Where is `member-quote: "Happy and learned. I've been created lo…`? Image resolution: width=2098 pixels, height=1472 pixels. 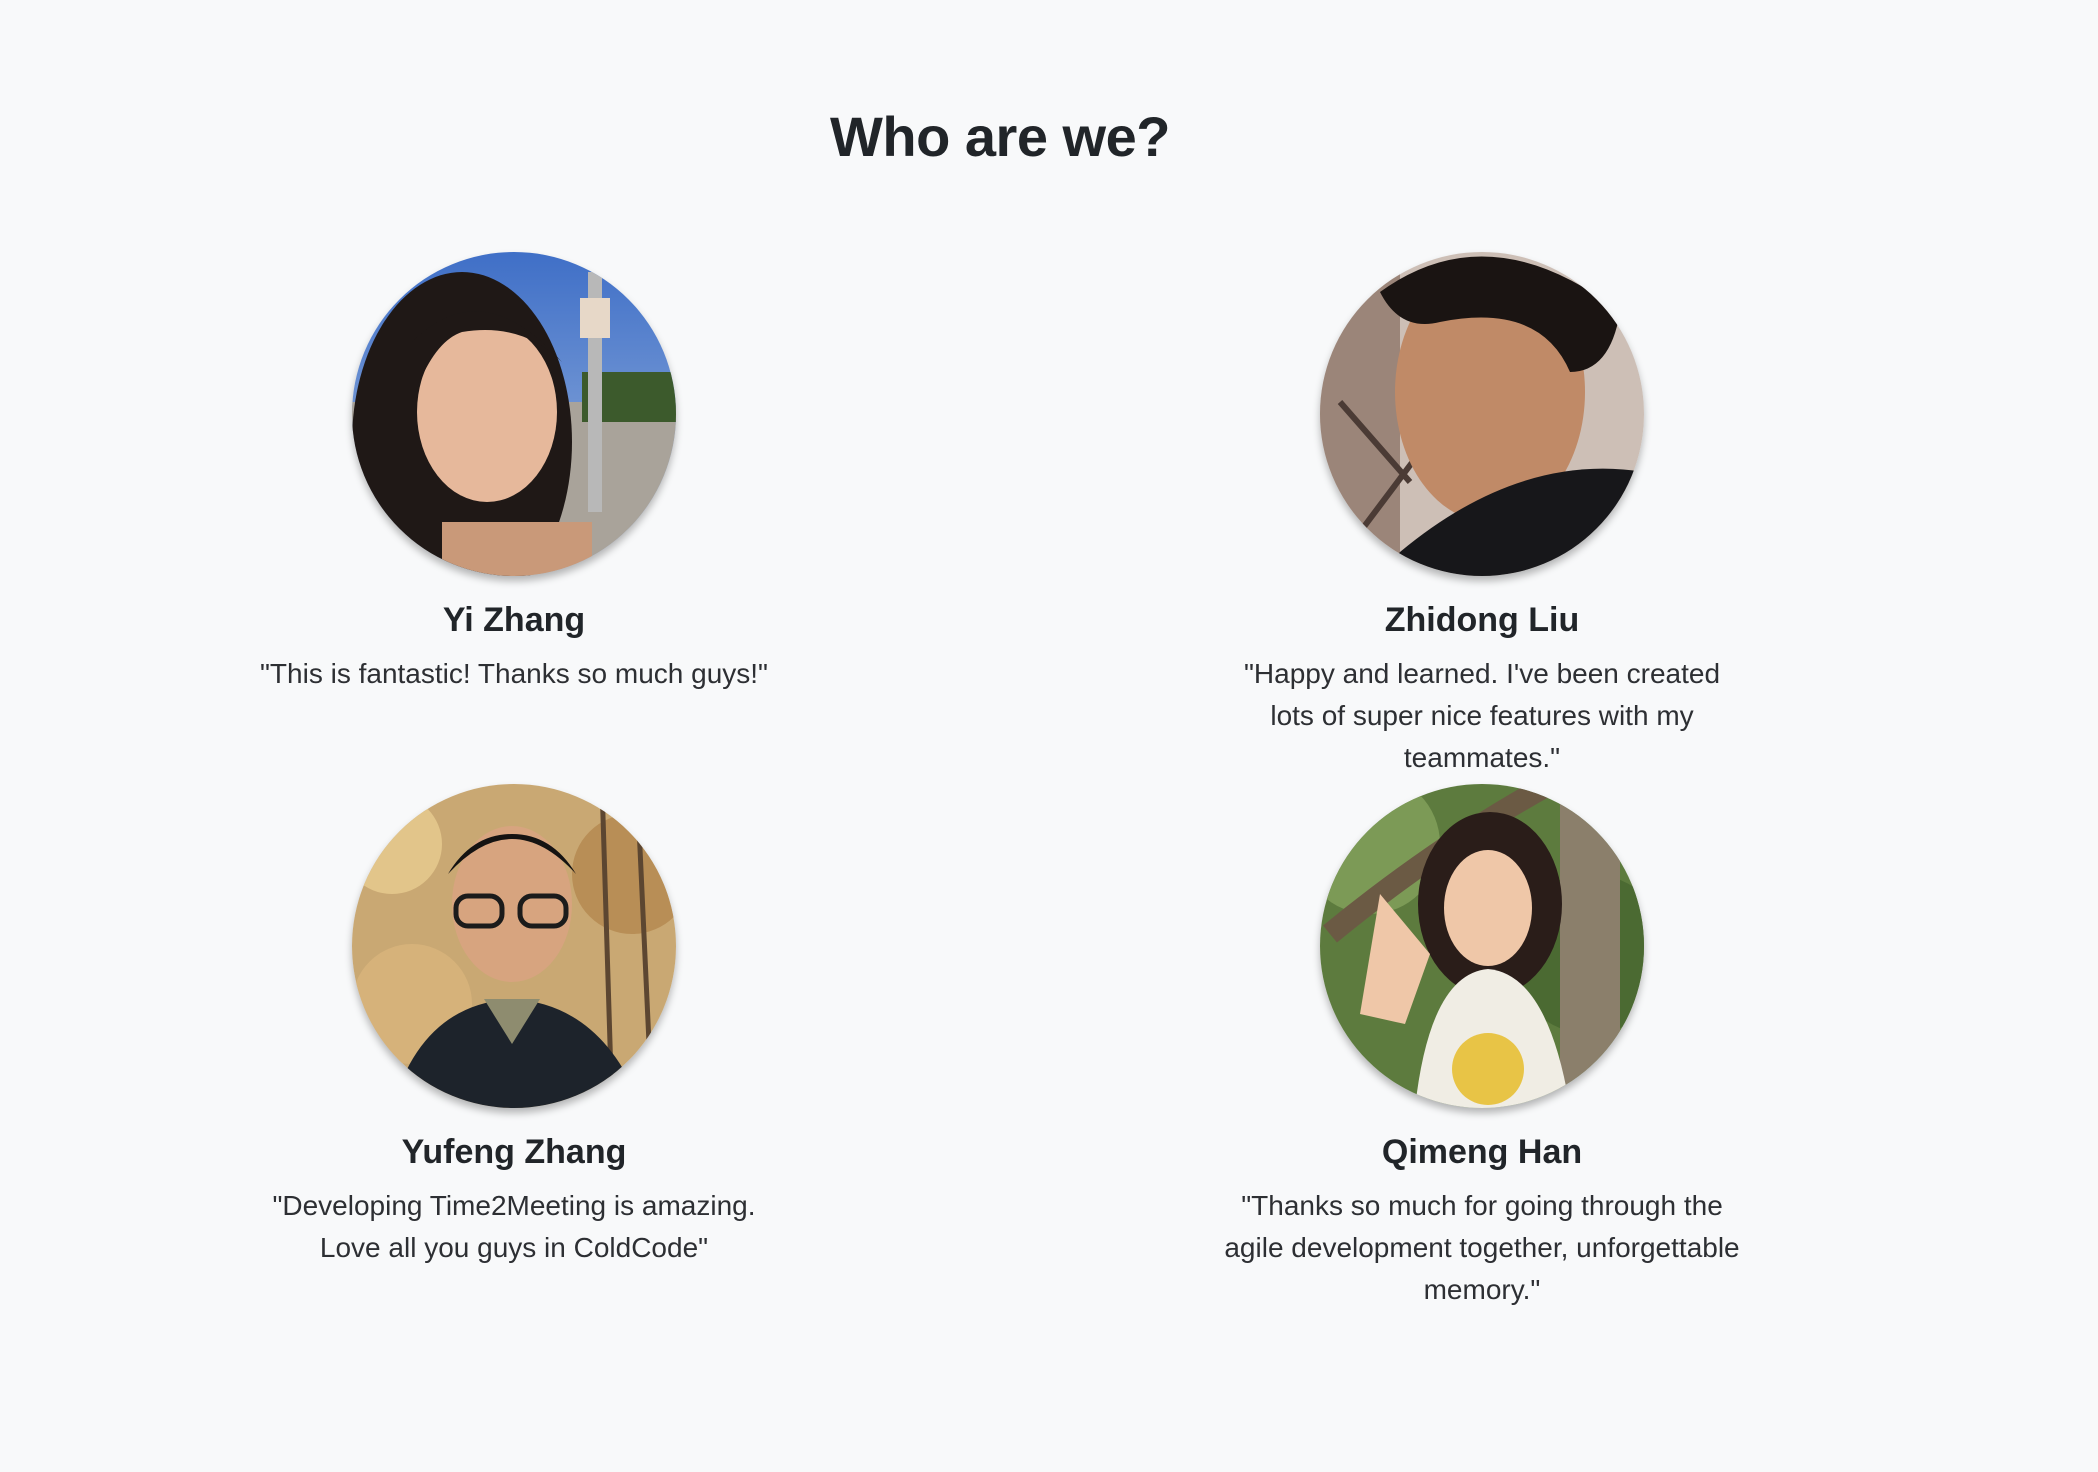
member-quote: "Happy and learned. I've been created lo… is located at coordinates (1482, 715).